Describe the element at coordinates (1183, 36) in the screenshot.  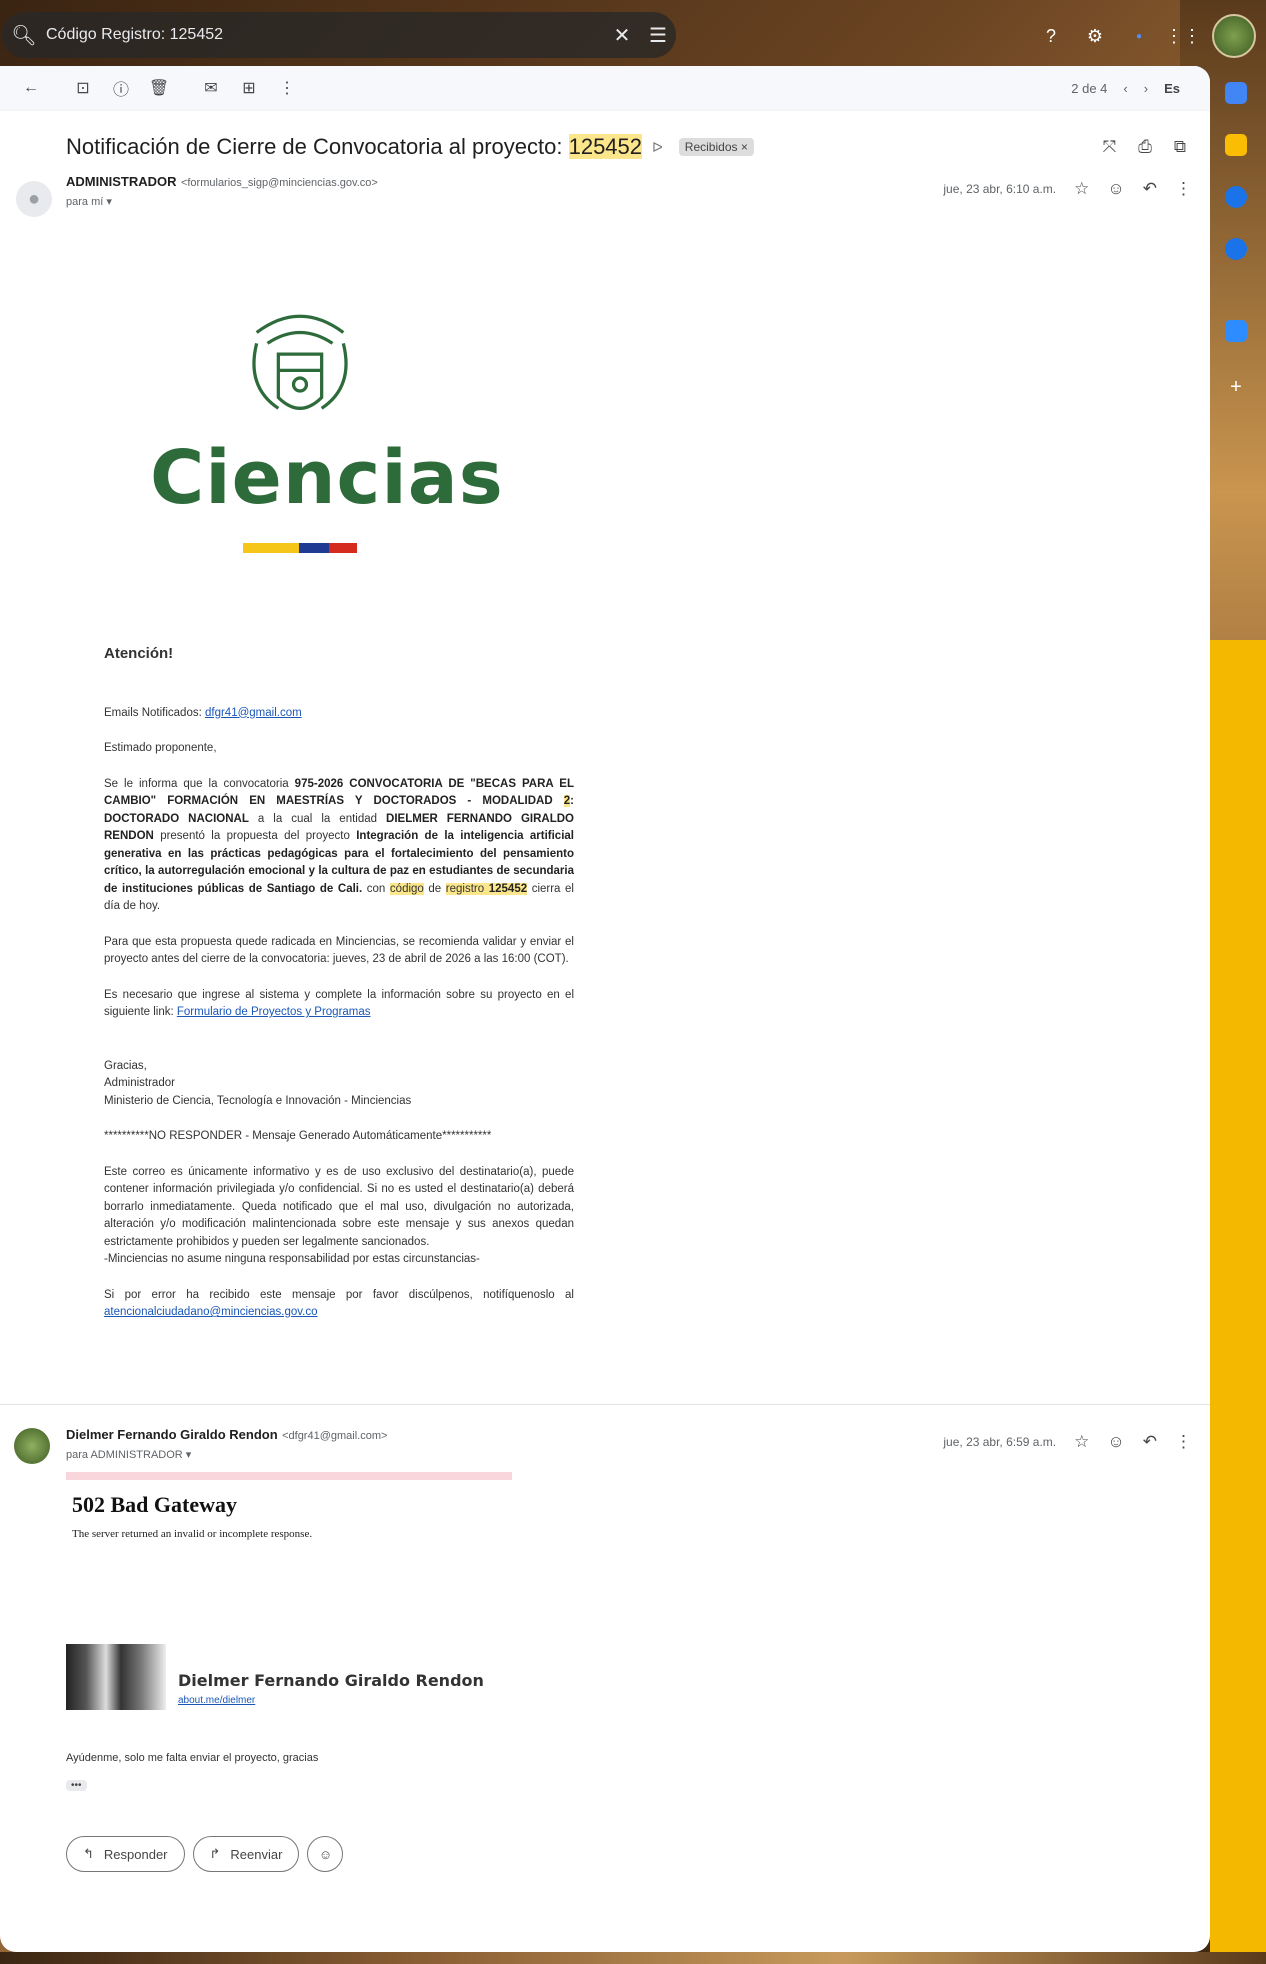
I see `apps-grid-icon: ⋮⋮` at that location.